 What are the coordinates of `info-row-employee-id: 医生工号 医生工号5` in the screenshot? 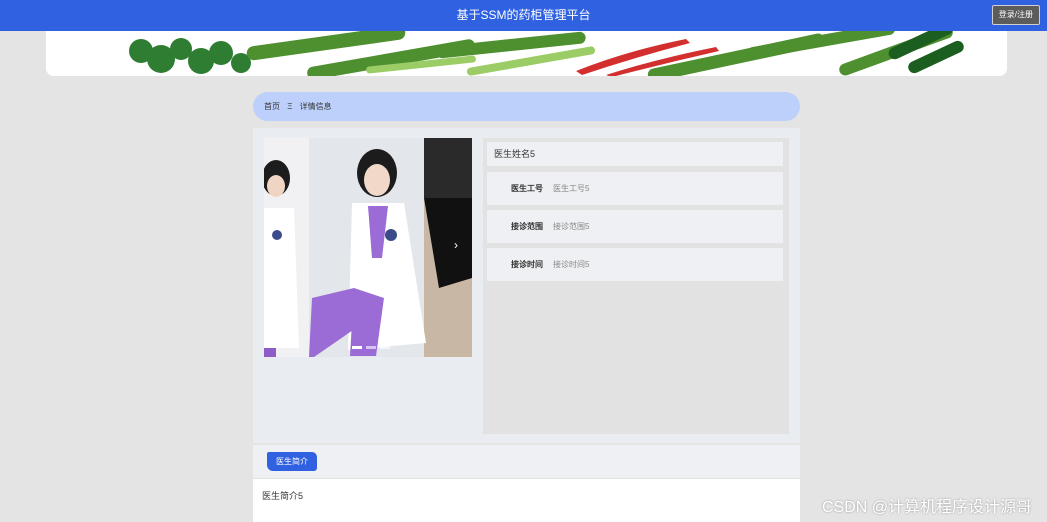 It's located at (635, 188).